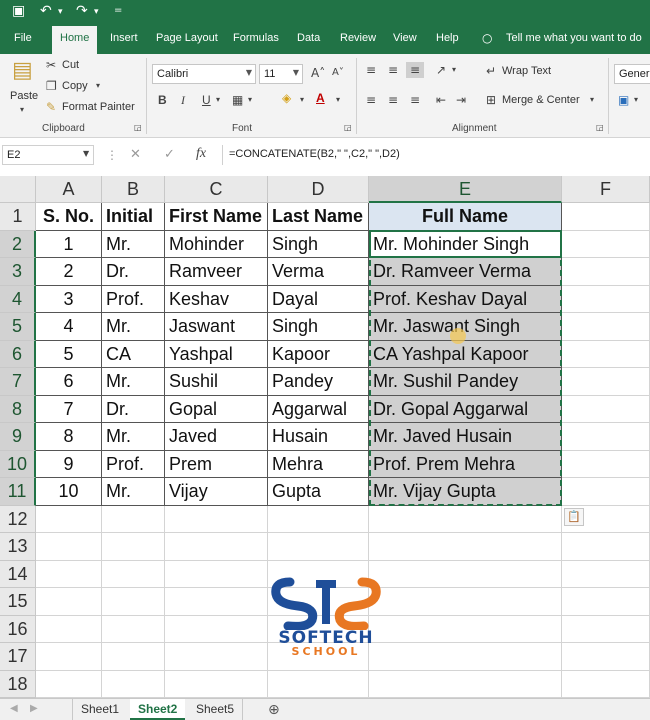 The image size is (650, 720). Describe the element at coordinates (606, 327) in the screenshot. I see `cell-f5` at that location.